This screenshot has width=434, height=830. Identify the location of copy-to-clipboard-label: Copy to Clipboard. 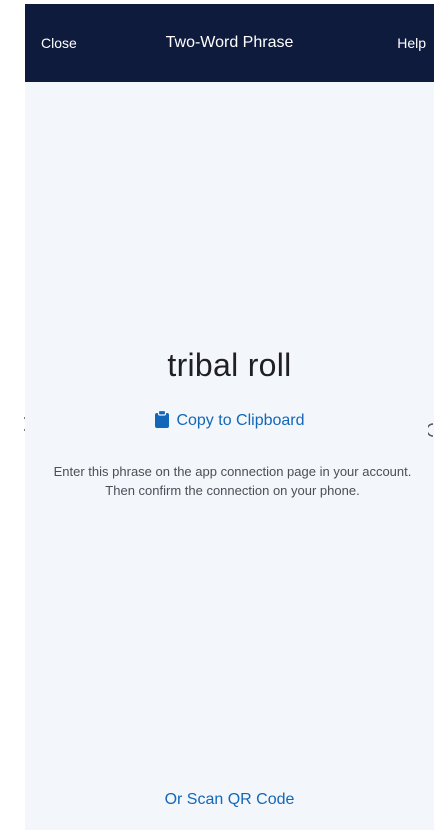
(240, 420).